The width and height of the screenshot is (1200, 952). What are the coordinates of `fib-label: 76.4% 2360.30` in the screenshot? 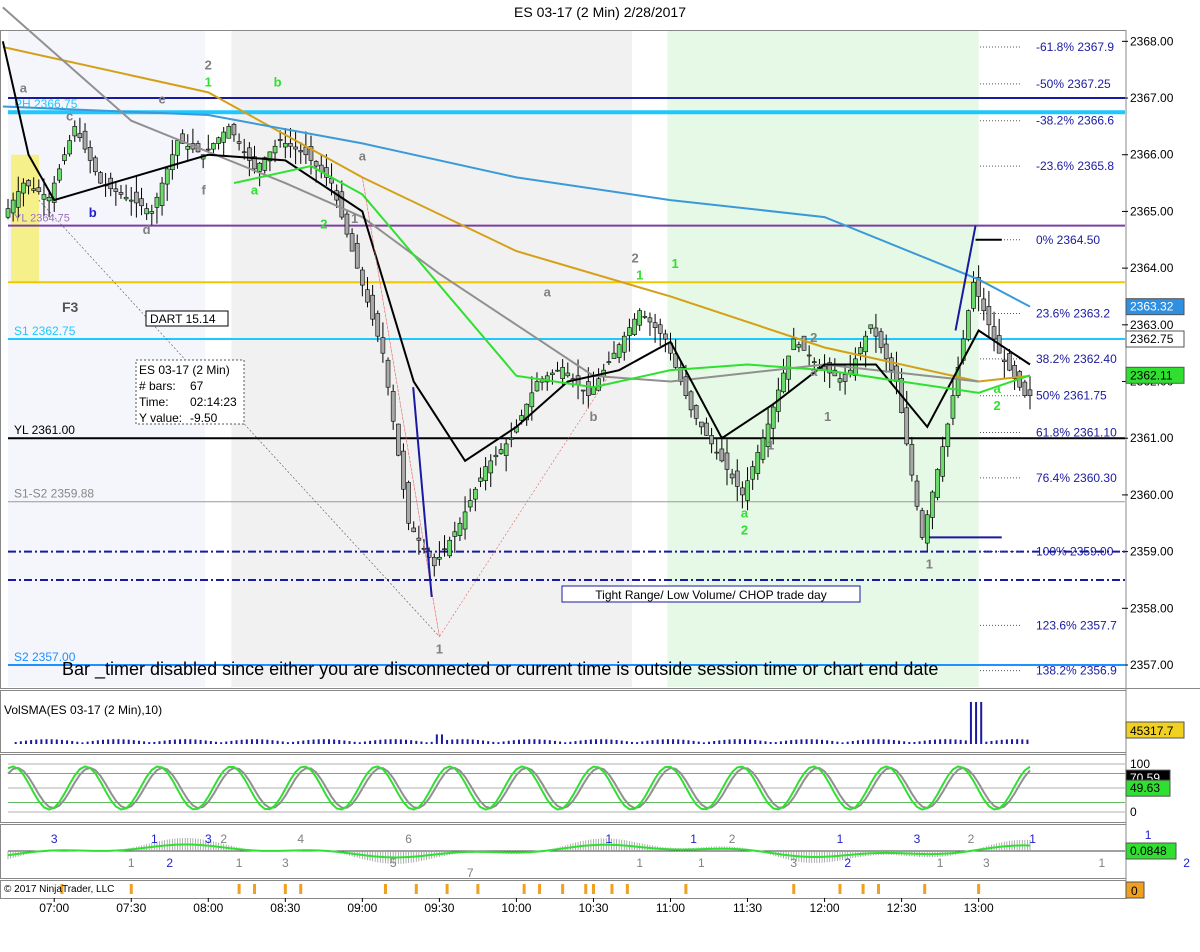 It's located at (1076, 478).